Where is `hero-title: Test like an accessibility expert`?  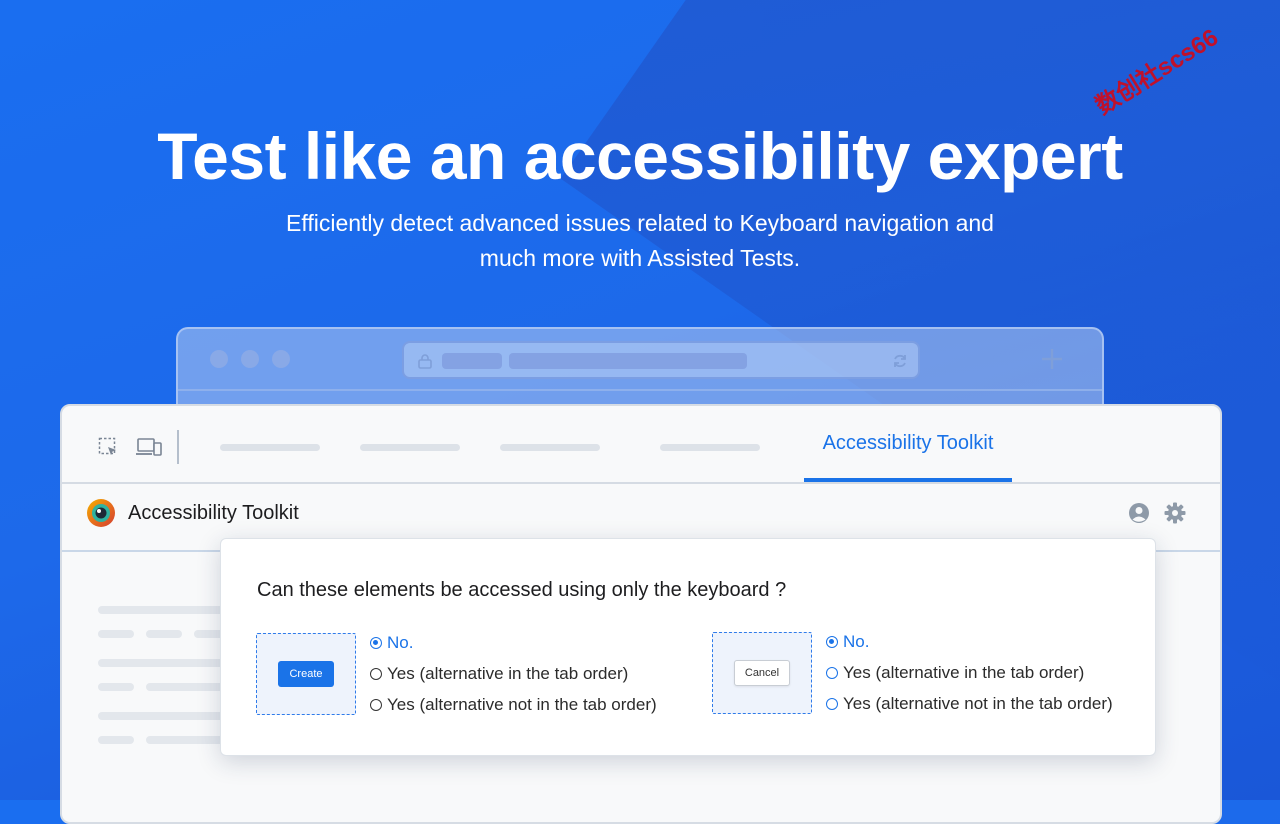 hero-title: Test like an accessibility expert is located at coordinates (640, 156).